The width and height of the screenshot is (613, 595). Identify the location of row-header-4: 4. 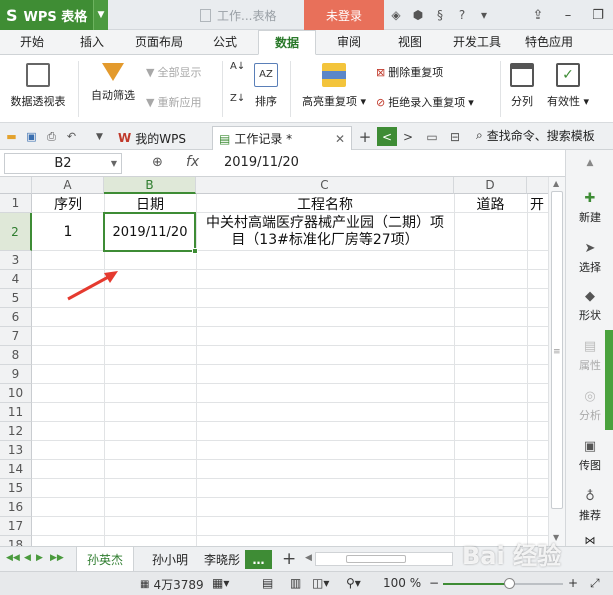
(16, 279).